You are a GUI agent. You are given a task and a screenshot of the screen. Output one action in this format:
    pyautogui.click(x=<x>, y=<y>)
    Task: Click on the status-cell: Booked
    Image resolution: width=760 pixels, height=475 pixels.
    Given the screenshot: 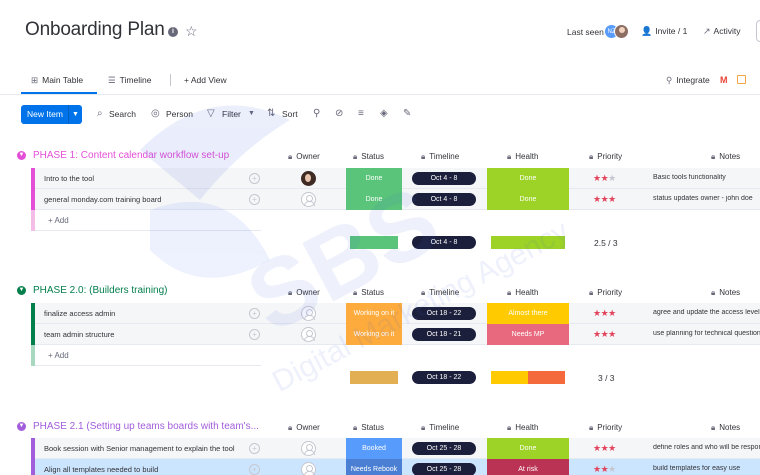 What is the action you would take?
    pyautogui.click(x=374, y=448)
    